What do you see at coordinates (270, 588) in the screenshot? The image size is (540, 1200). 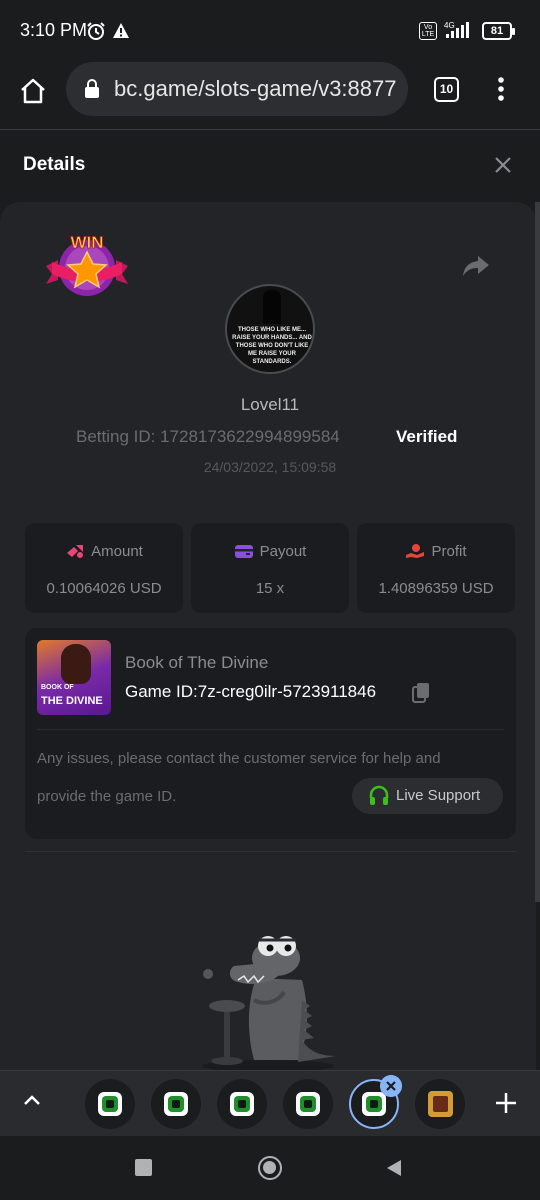 I see `stat-payout-value: 15 x` at bounding box center [270, 588].